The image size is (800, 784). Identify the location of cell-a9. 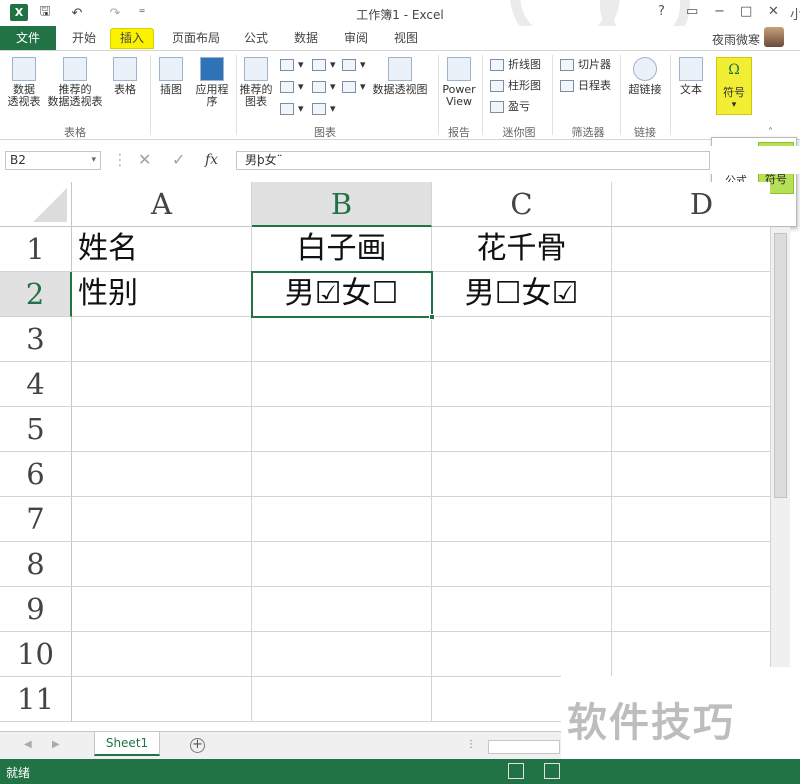
(162, 609).